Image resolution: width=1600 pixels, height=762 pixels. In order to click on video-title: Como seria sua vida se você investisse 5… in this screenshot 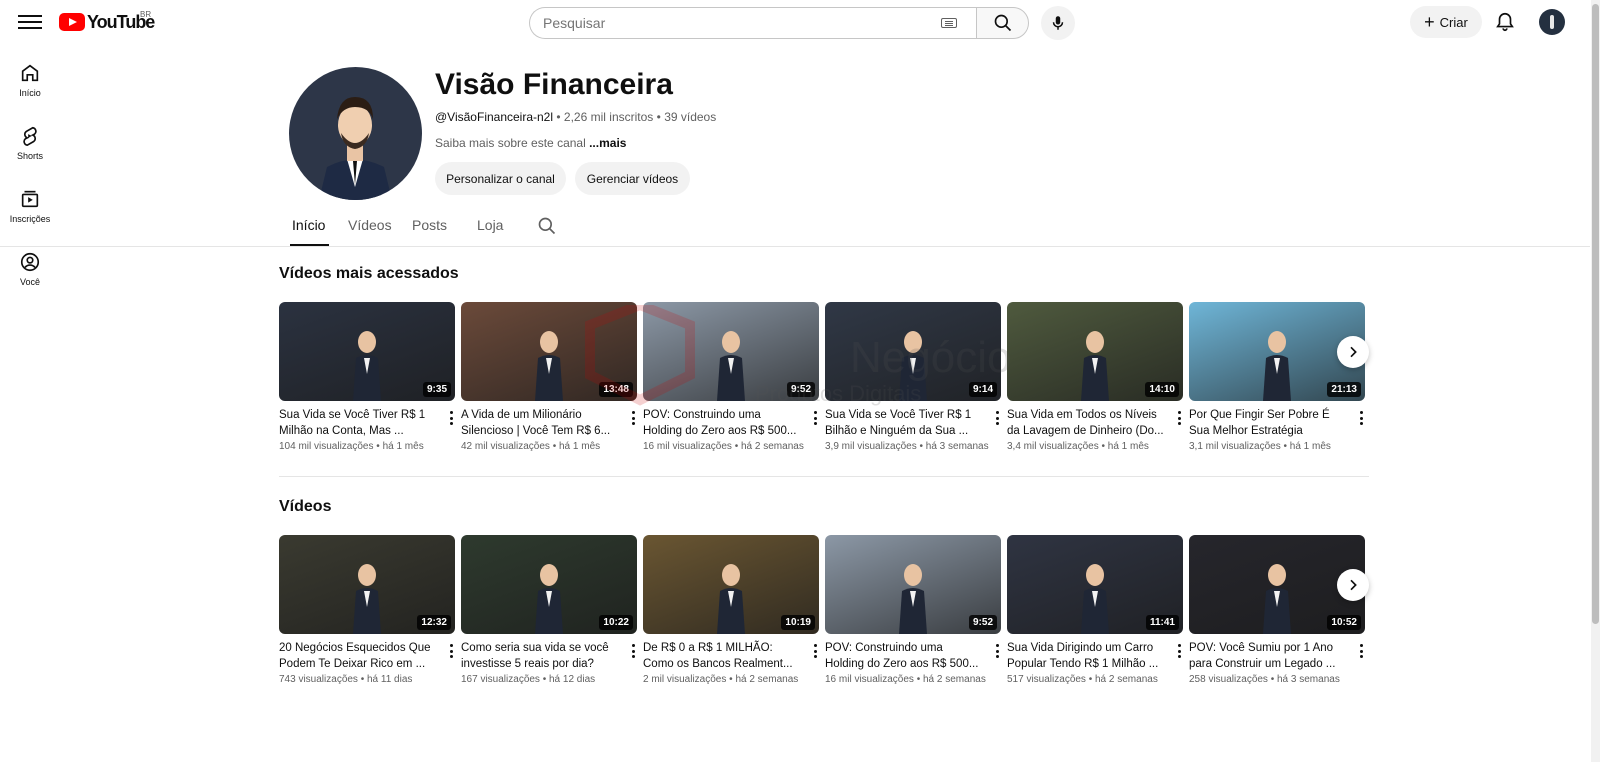, I will do `click(541, 656)`.